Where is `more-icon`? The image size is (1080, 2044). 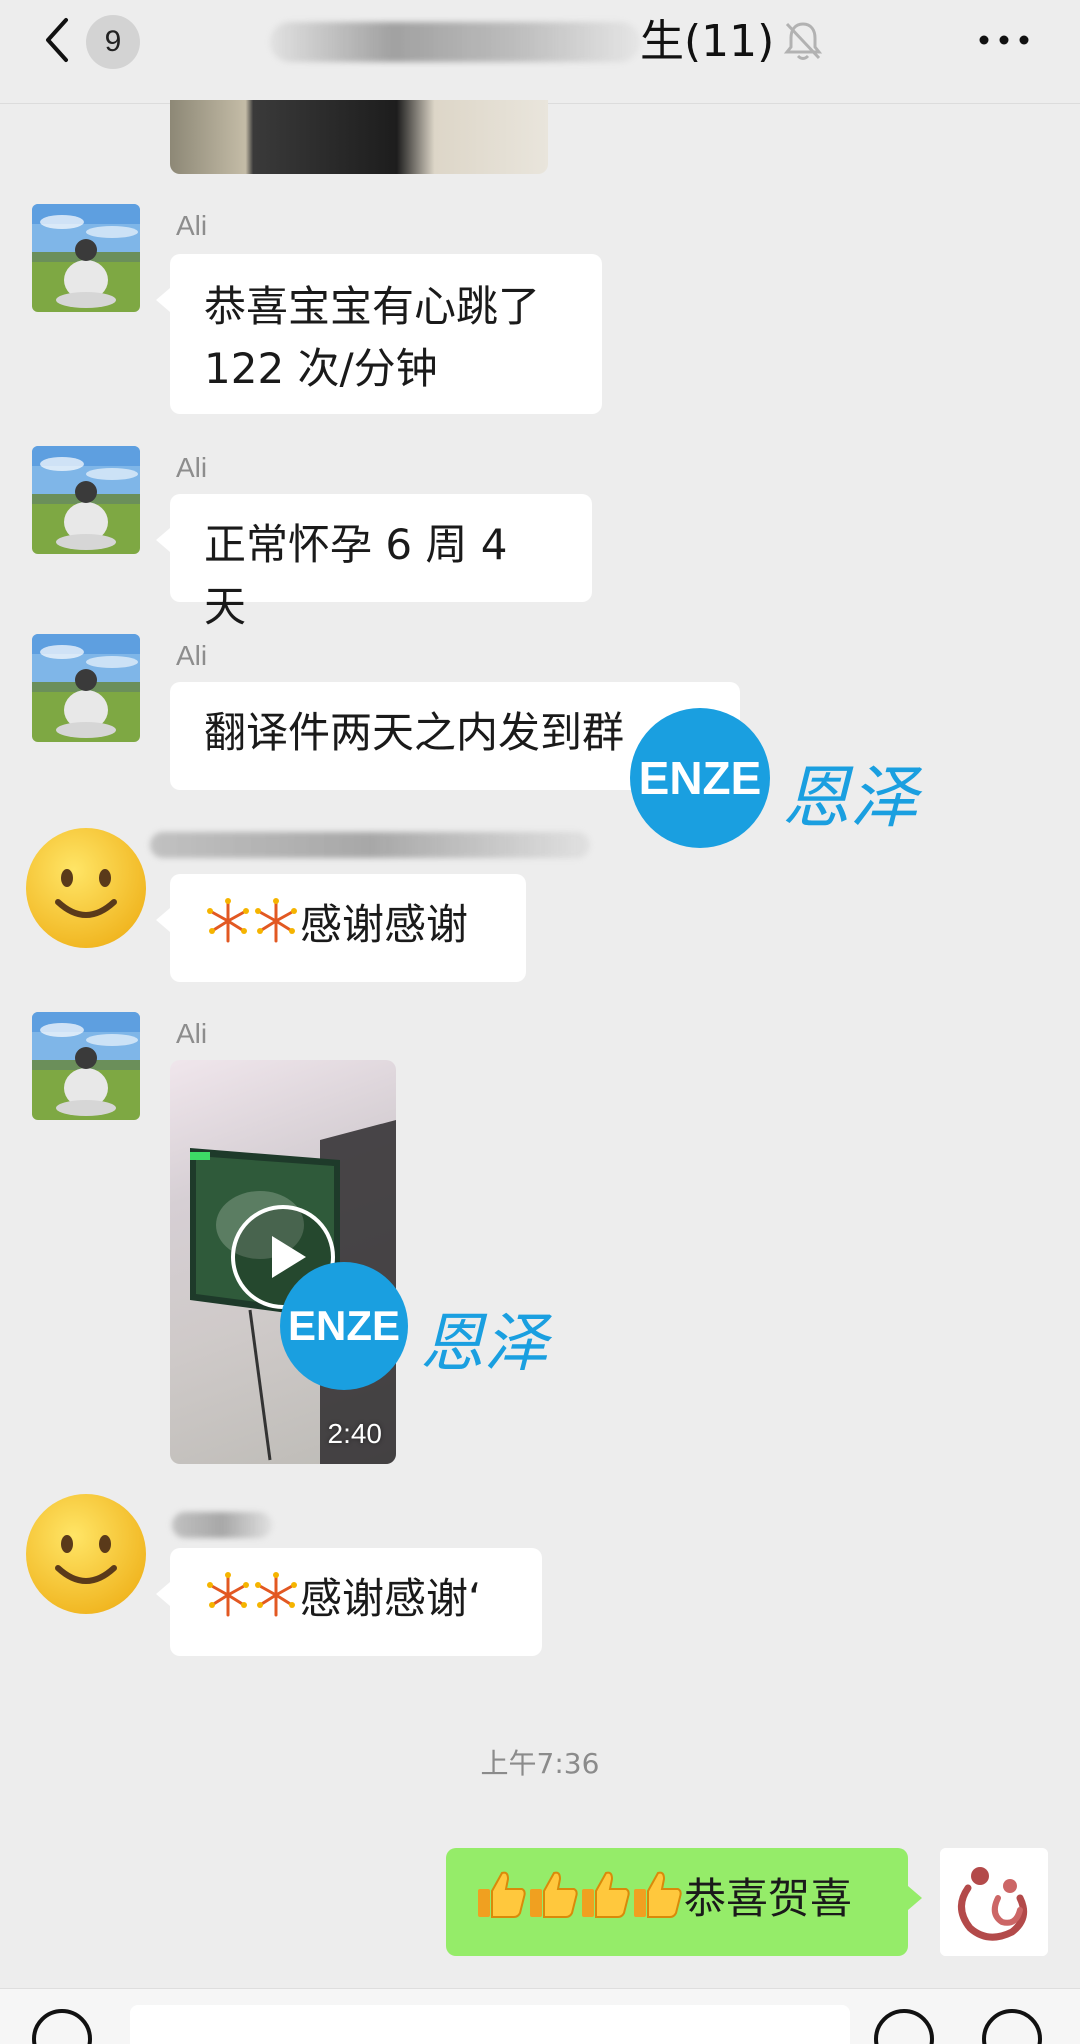
more-icon is located at coordinates (1004, 40).